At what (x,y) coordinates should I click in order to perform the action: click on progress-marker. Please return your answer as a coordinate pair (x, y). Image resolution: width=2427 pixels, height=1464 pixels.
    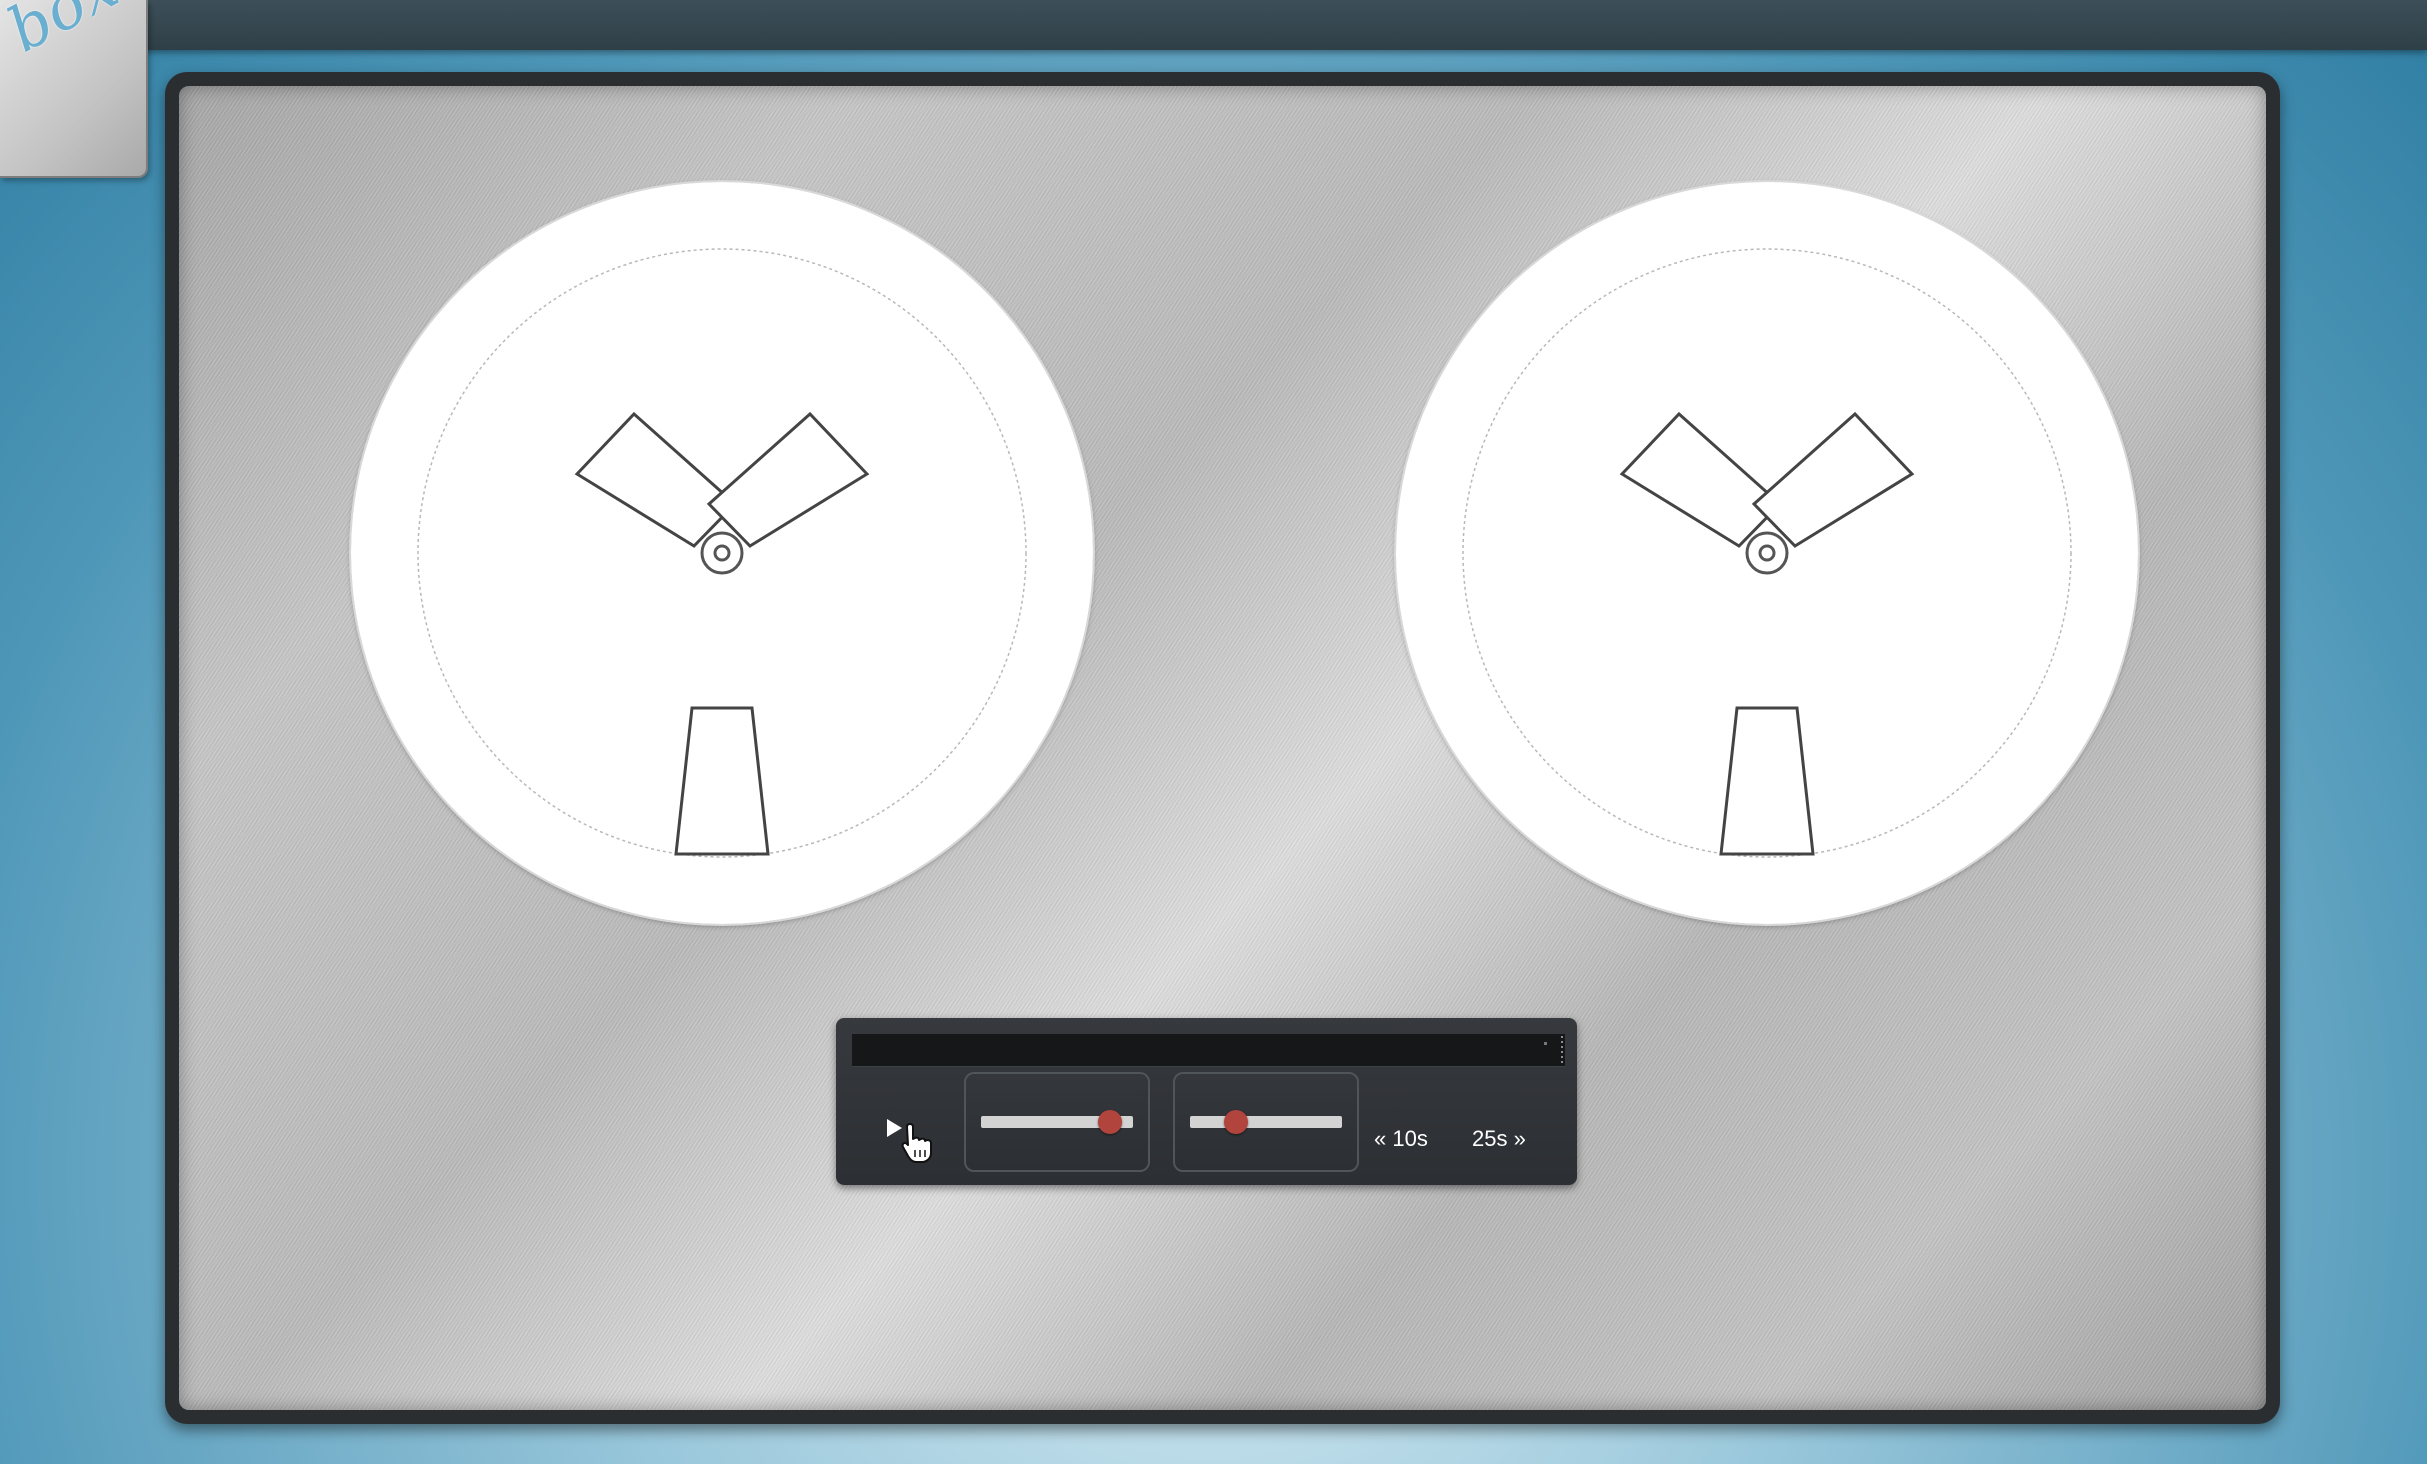
    Looking at the image, I should click on (1545, 1043).